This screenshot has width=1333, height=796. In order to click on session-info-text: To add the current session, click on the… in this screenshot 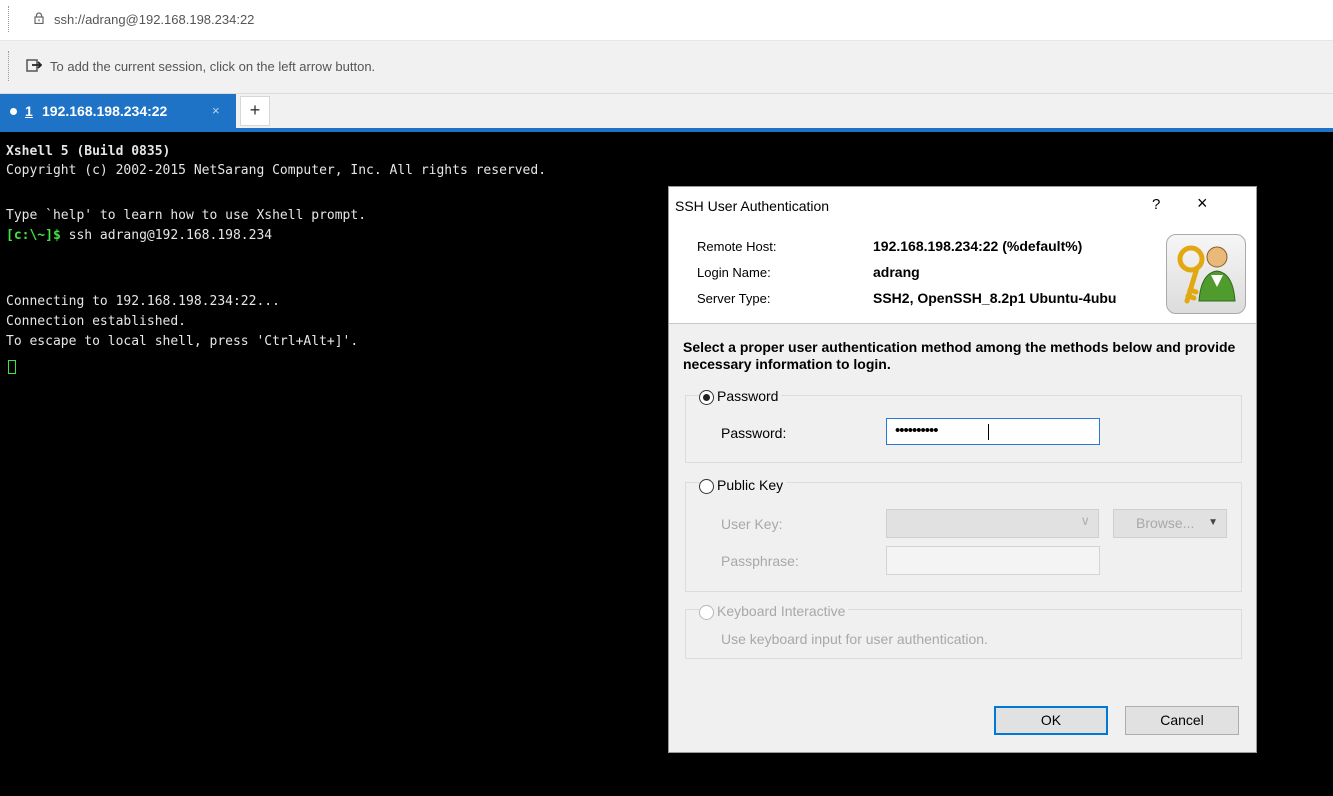, I will do `click(213, 66)`.